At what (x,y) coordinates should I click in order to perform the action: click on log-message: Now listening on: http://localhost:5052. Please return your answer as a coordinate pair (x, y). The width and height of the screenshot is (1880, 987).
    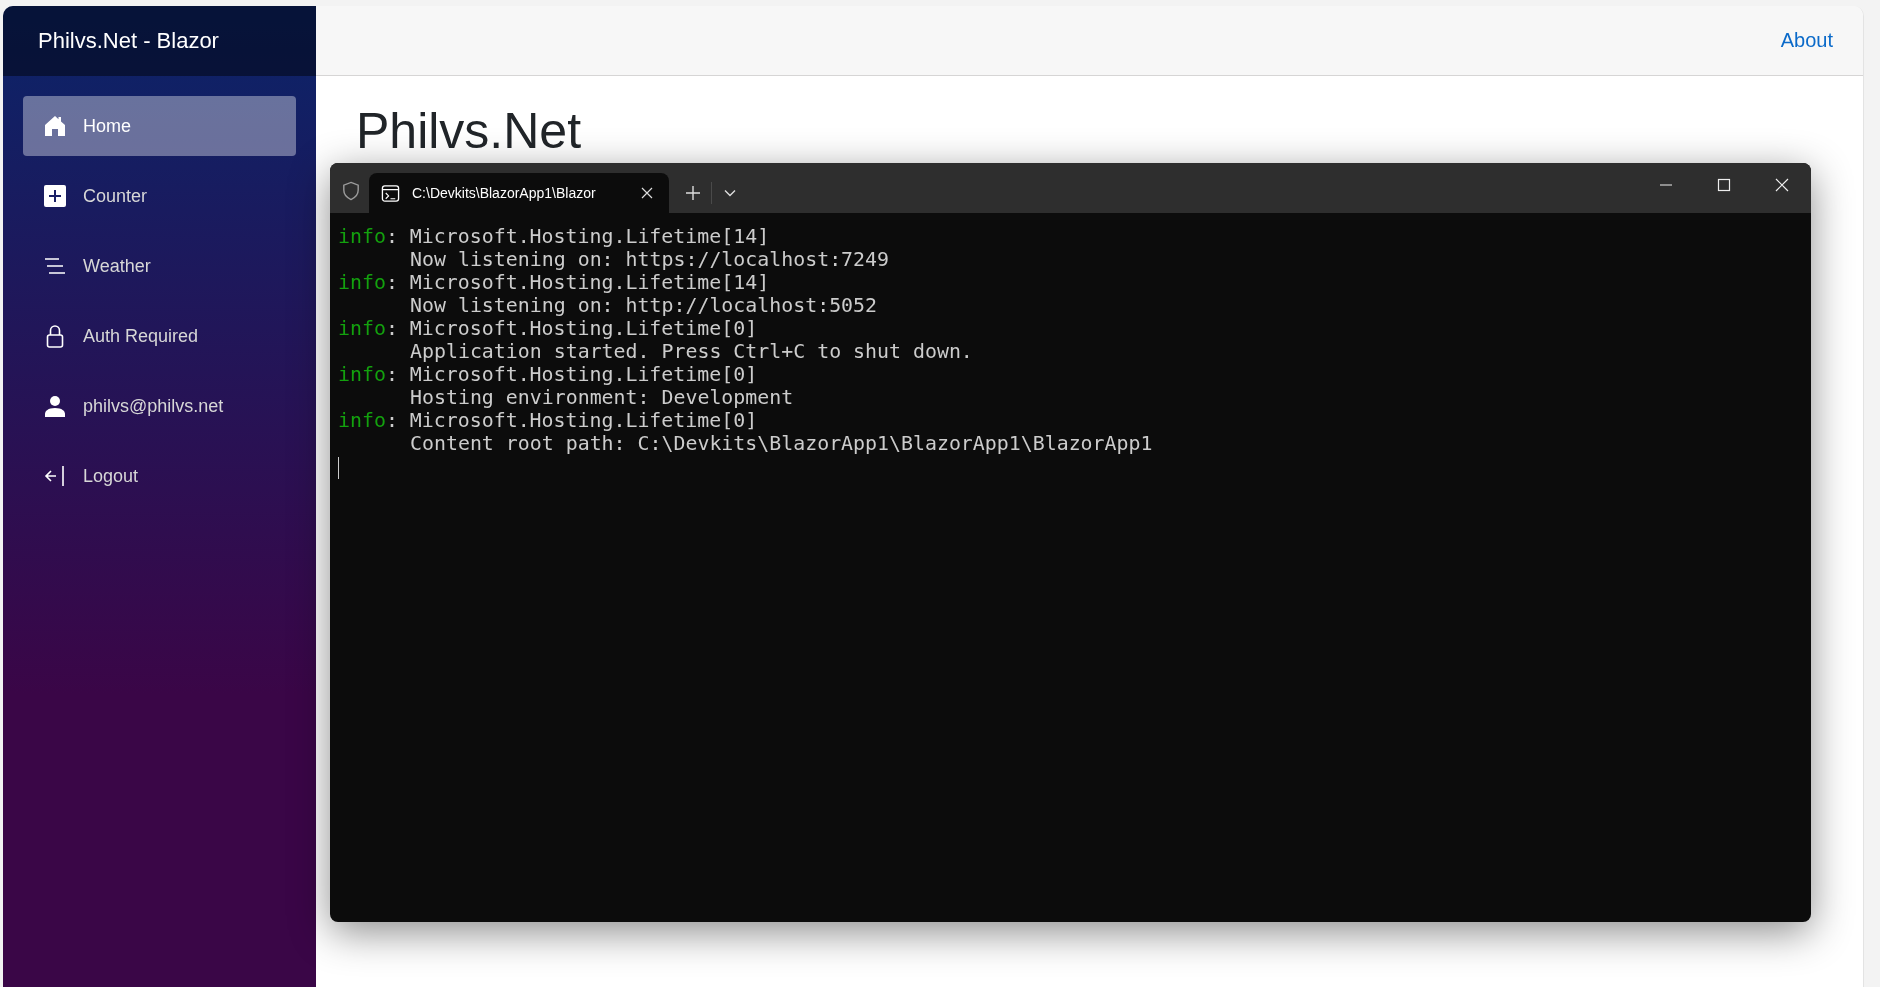
    Looking at the image, I should click on (644, 305).